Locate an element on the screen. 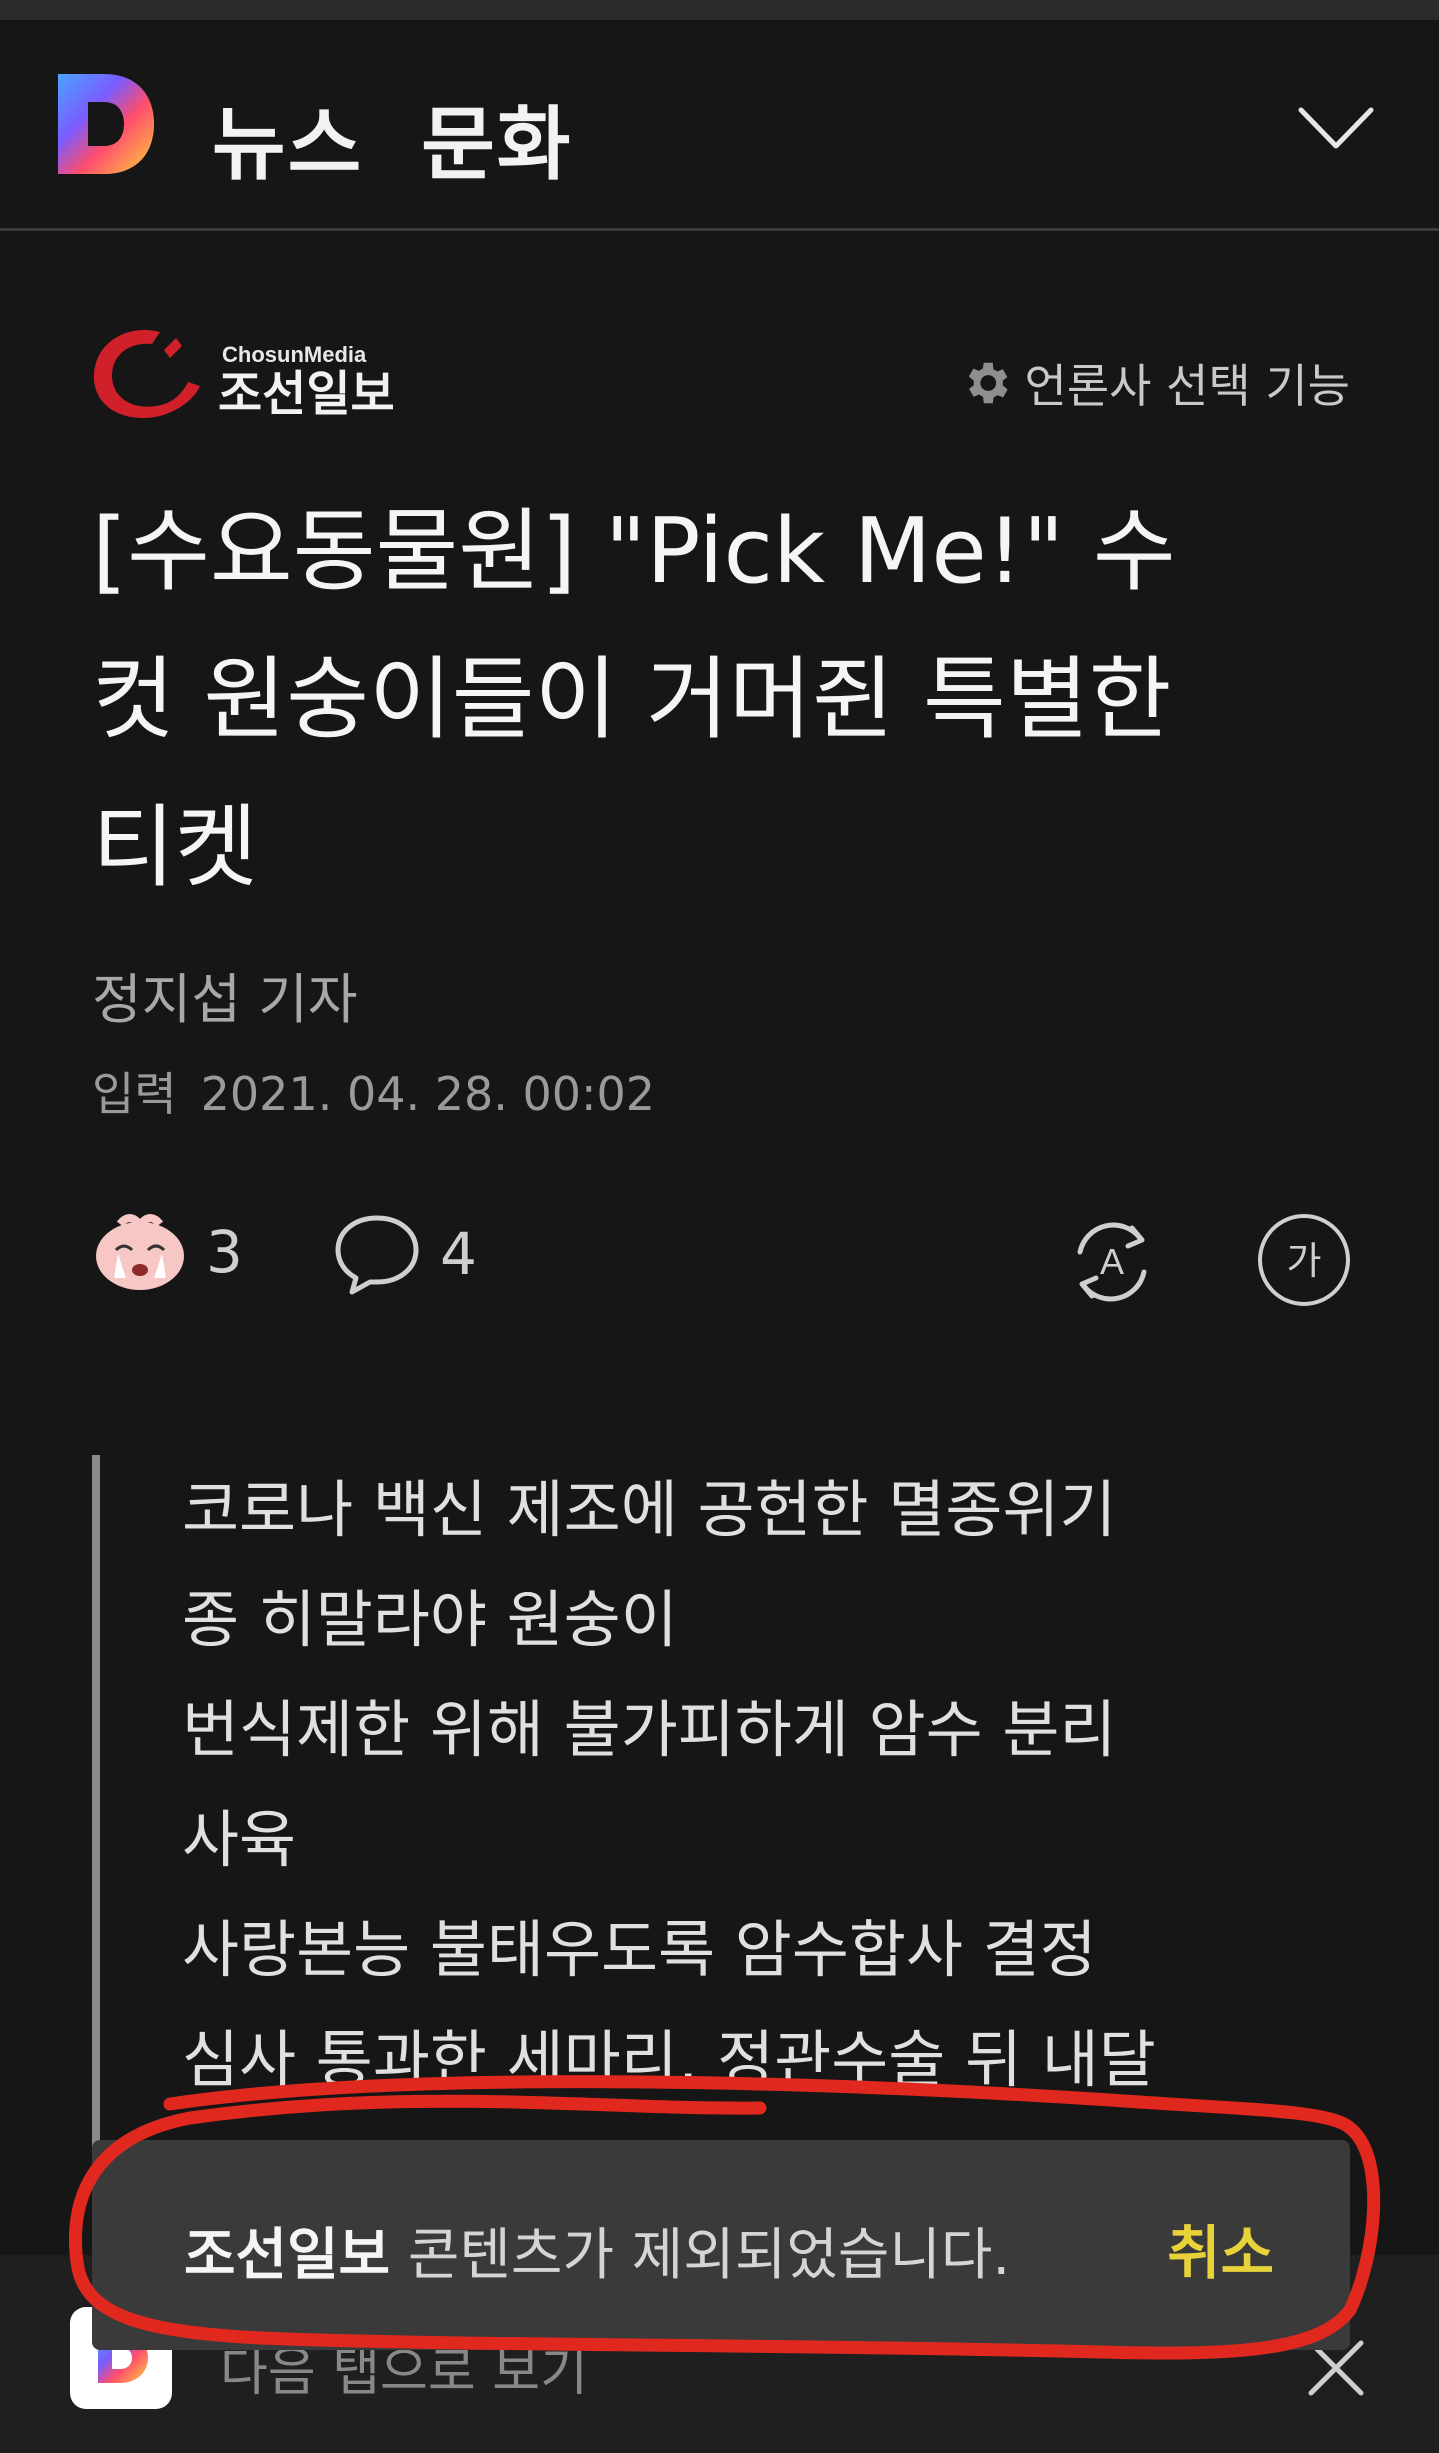  svg-text: 가 is located at coordinates (1304, 1261).